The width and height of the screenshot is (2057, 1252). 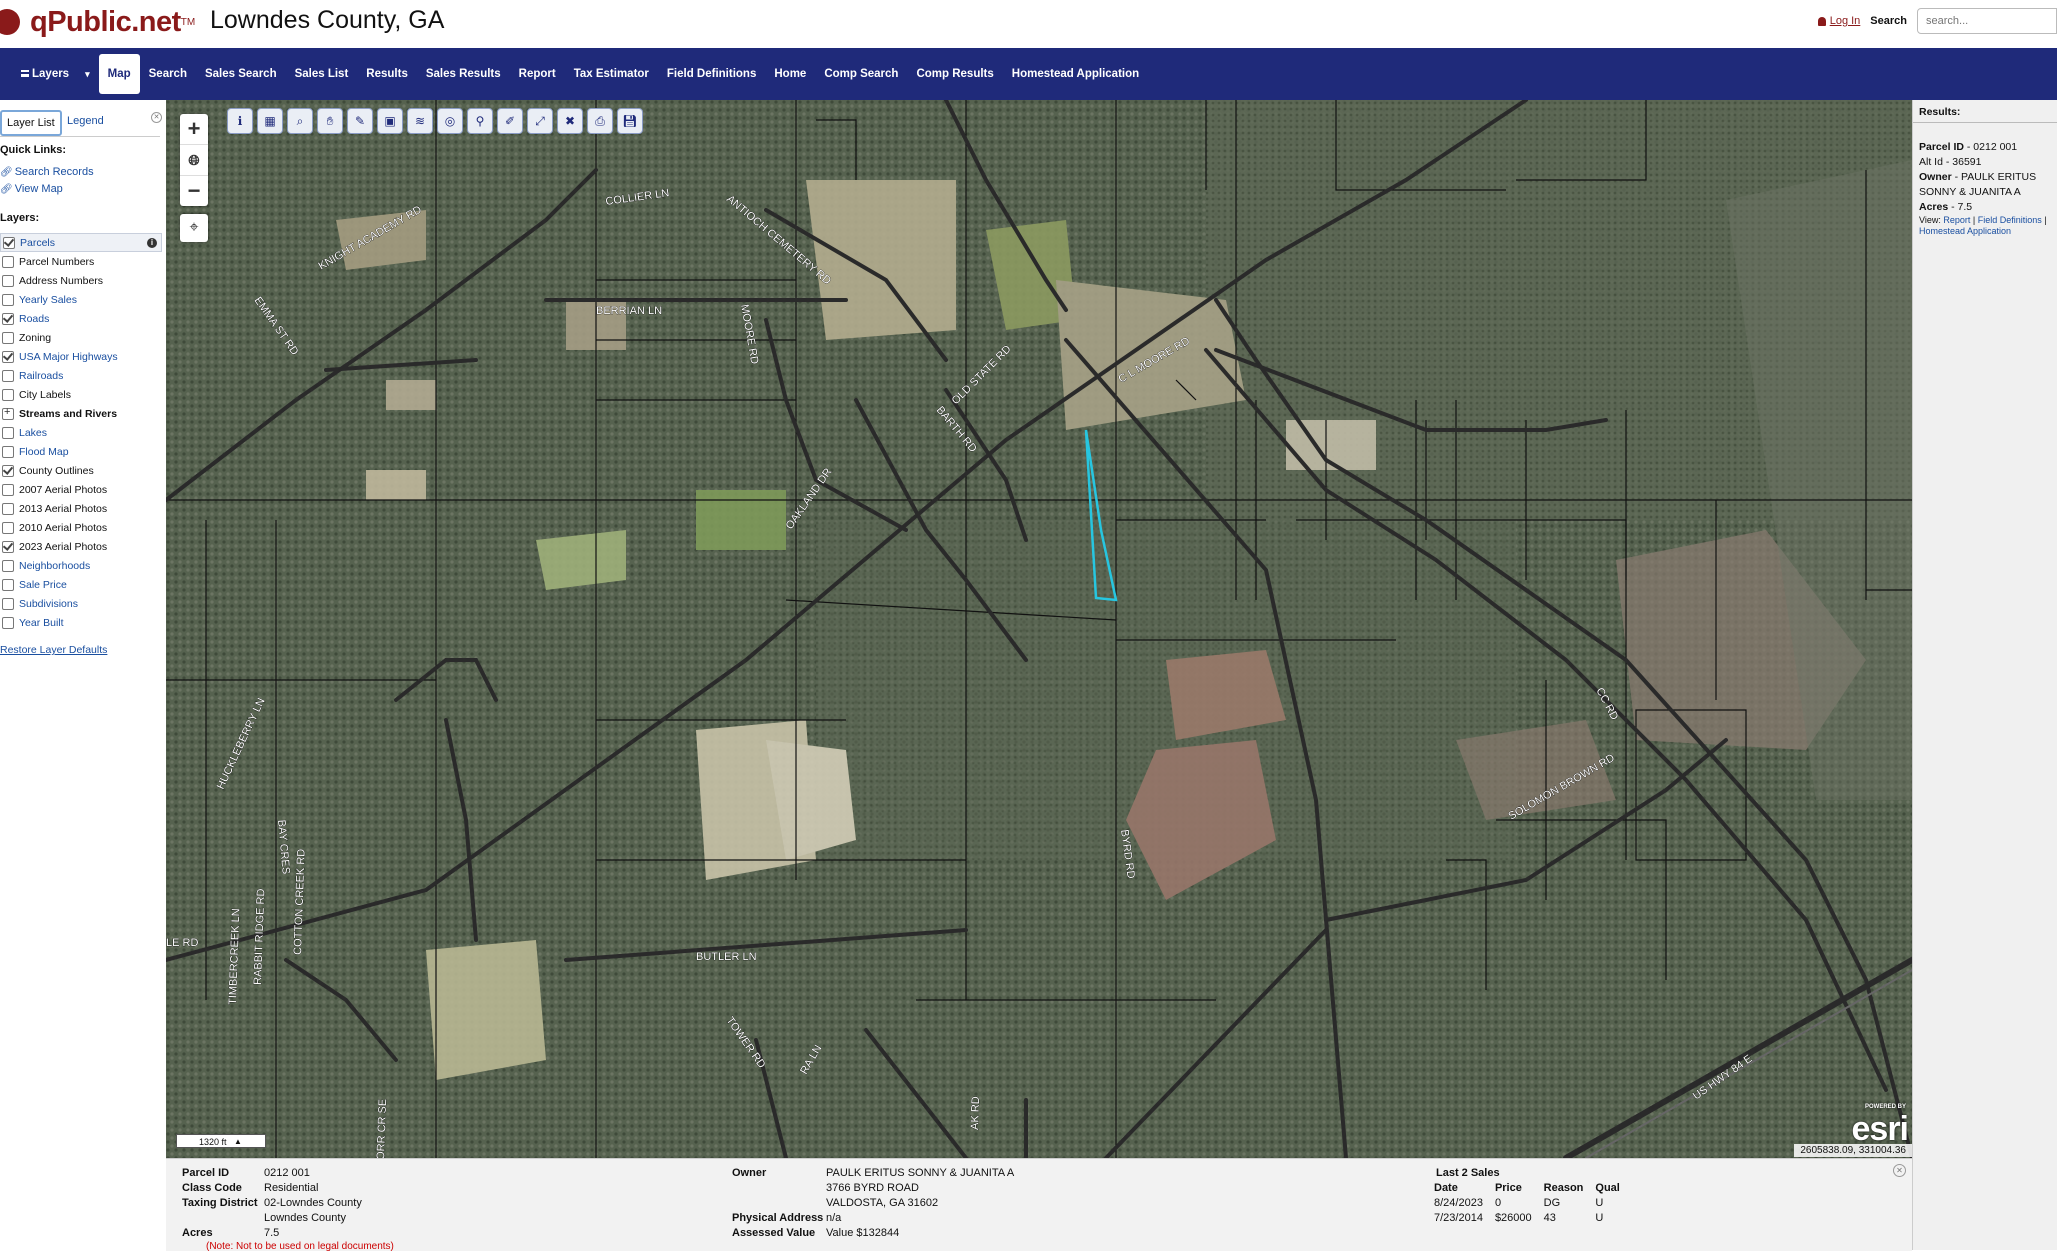 What do you see at coordinates (81, 470) in the screenshot?
I see `layer-item-county-outlines: County Outlines` at bounding box center [81, 470].